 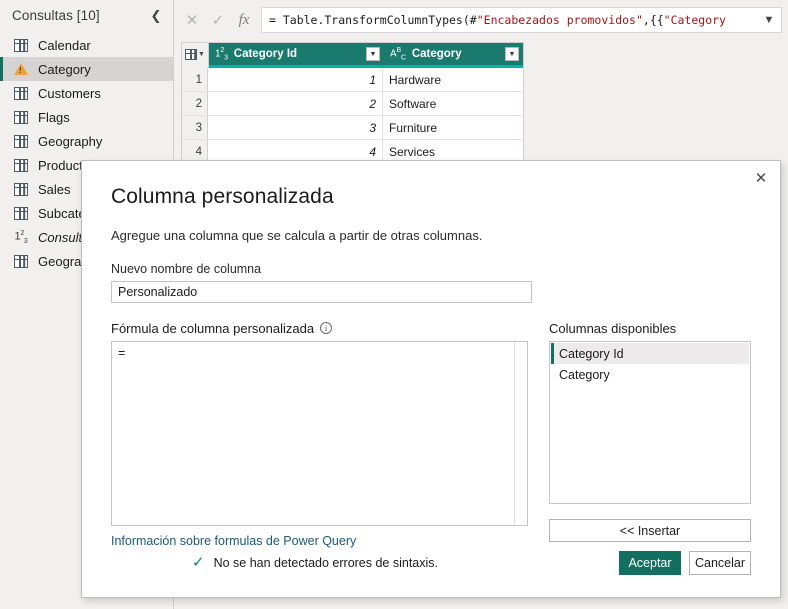 What do you see at coordinates (213, 328) in the screenshot?
I see `custom-formula-label: Fórmula de columna personalizada` at bounding box center [213, 328].